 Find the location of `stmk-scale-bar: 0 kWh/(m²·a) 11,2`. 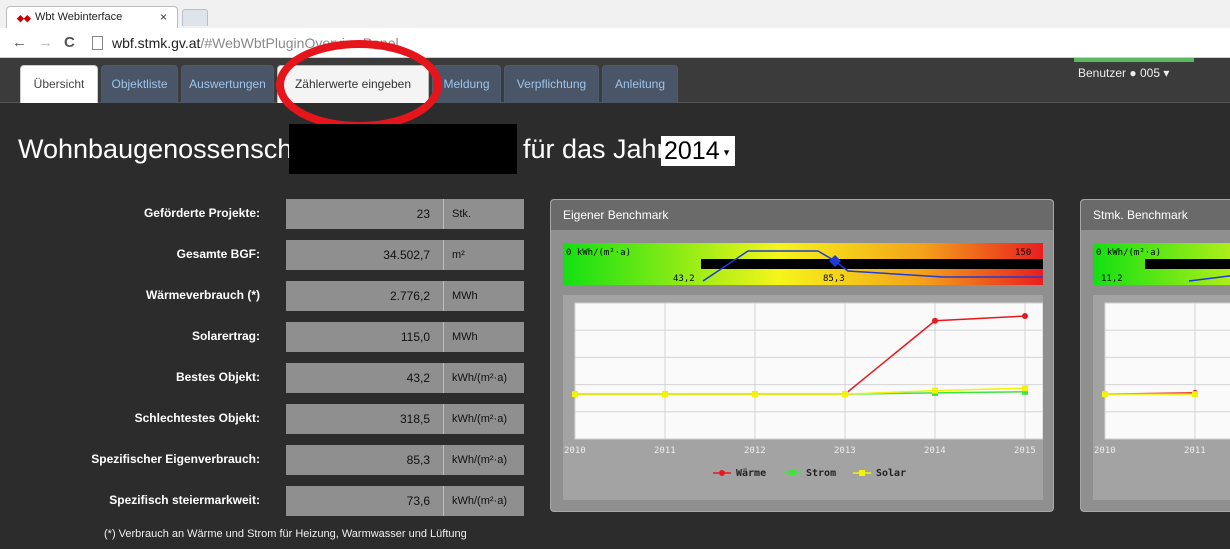

stmk-scale-bar: 0 kWh/(m²·a) 11,2 is located at coordinates (1161, 264).